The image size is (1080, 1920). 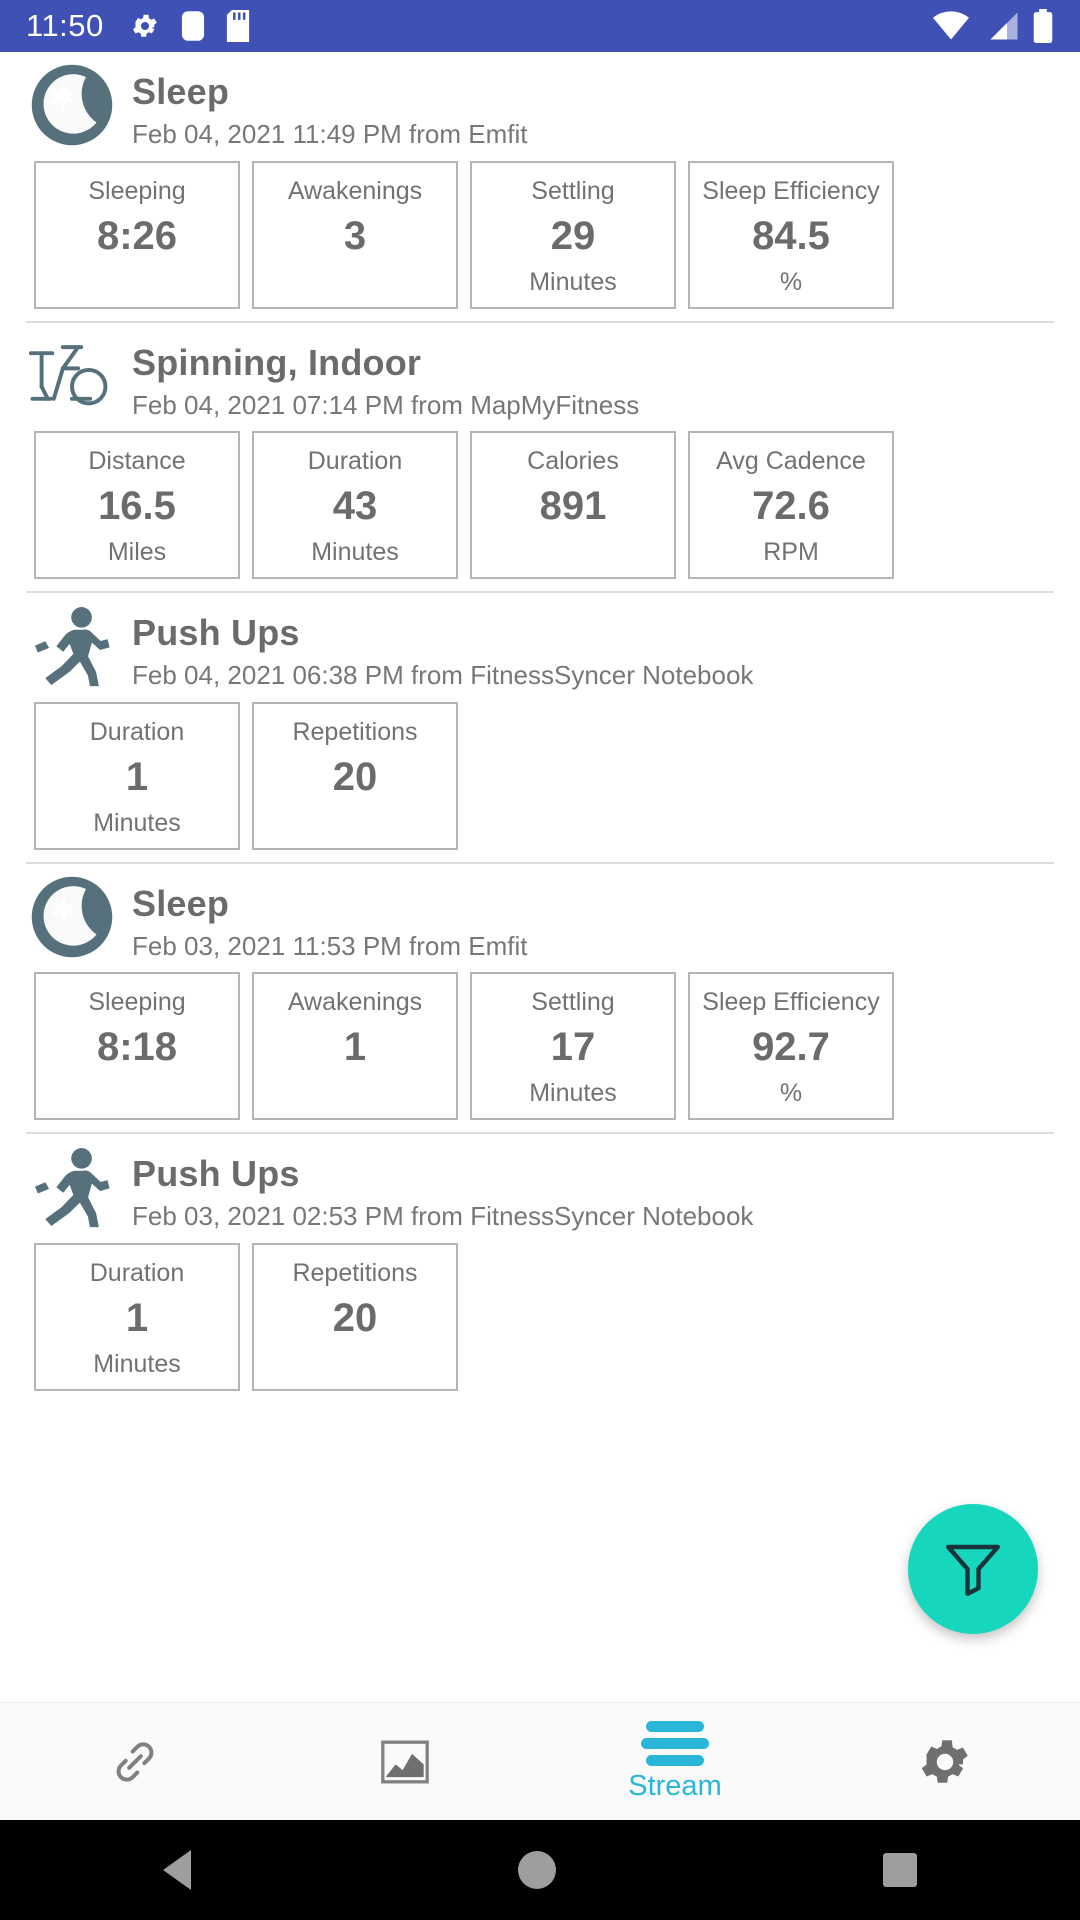 I want to click on link-chain-icon, so click(x=135, y=1761).